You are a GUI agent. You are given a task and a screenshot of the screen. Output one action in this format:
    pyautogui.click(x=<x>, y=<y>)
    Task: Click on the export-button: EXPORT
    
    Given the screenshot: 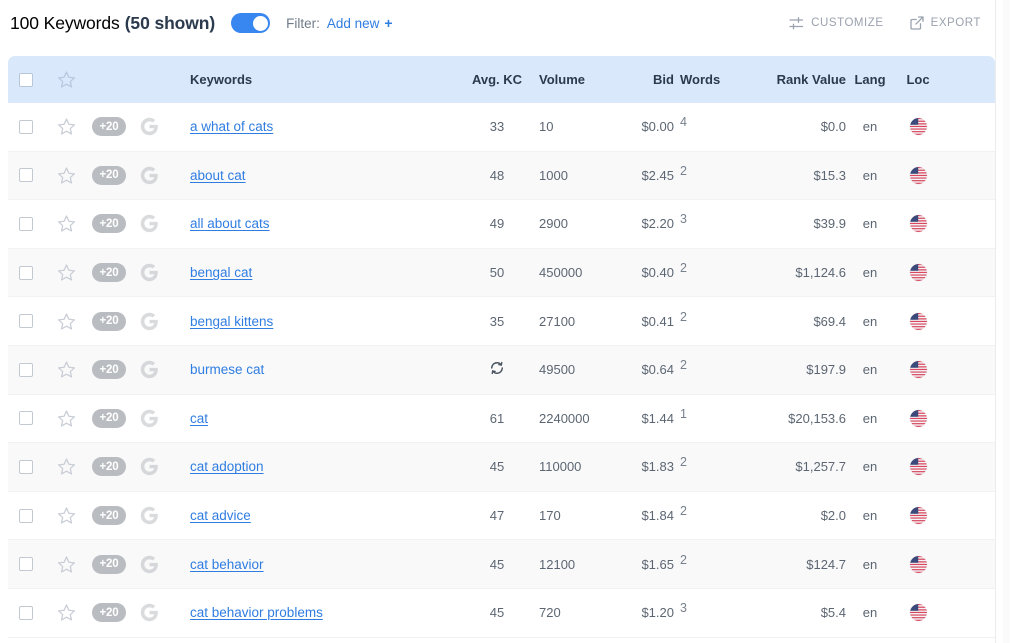 What is the action you would take?
    pyautogui.click(x=945, y=23)
    